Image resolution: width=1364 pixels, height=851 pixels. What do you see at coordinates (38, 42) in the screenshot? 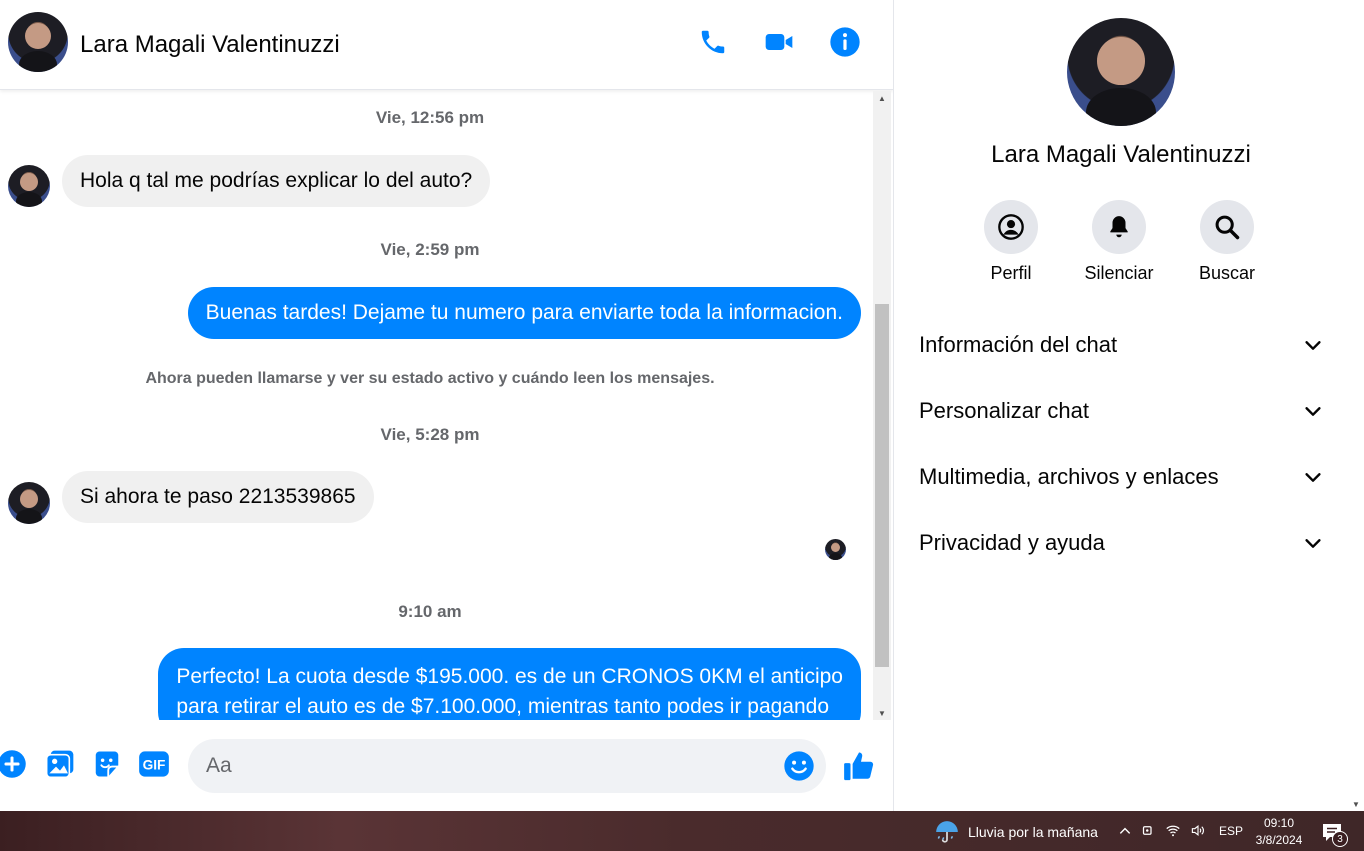
I see `contact-avatar` at bounding box center [38, 42].